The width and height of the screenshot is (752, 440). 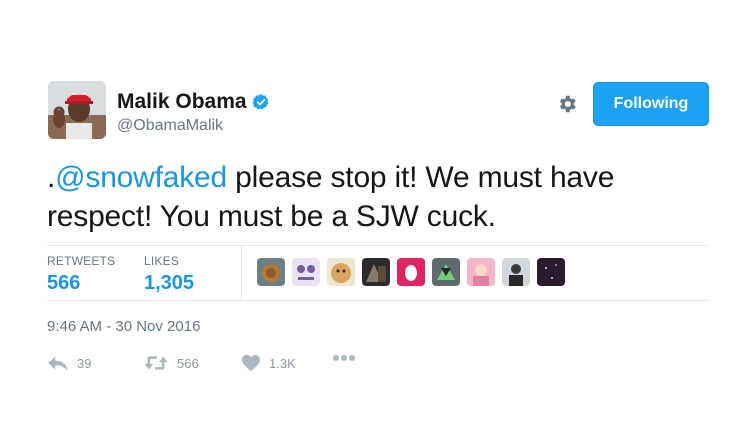 What do you see at coordinates (81, 261) in the screenshot?
I see `retweets-label: RETWEETS` at bounding box center [81, 261].